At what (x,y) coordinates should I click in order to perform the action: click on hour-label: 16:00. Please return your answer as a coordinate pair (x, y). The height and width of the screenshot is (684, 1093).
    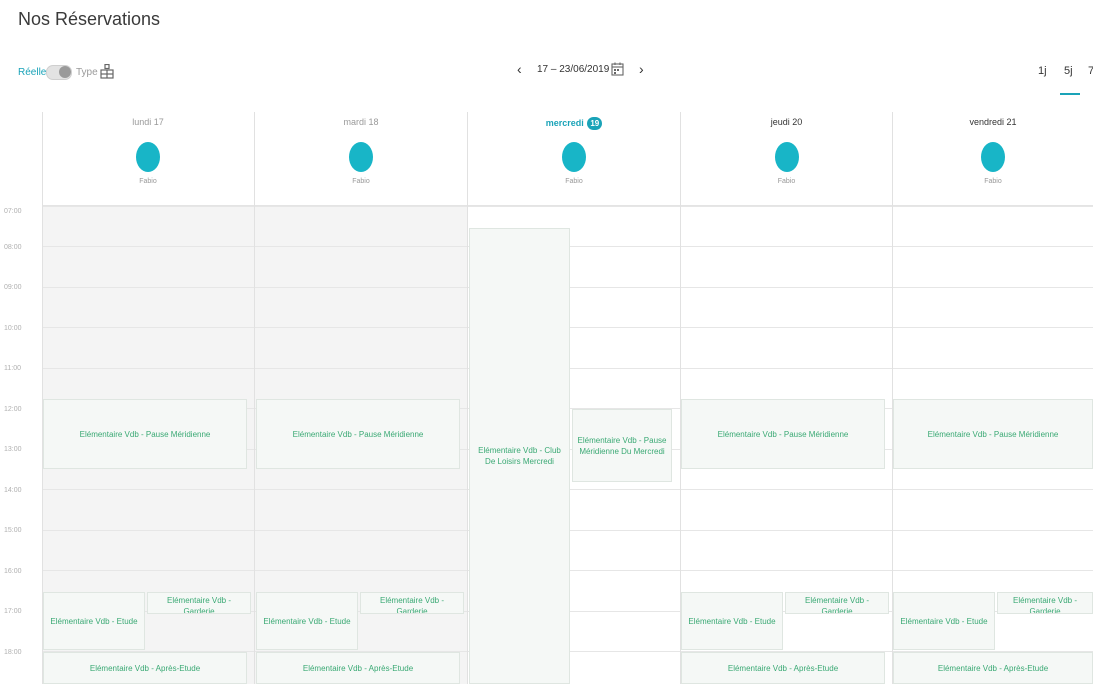
    Looking at the image, I should click on (13, 571).